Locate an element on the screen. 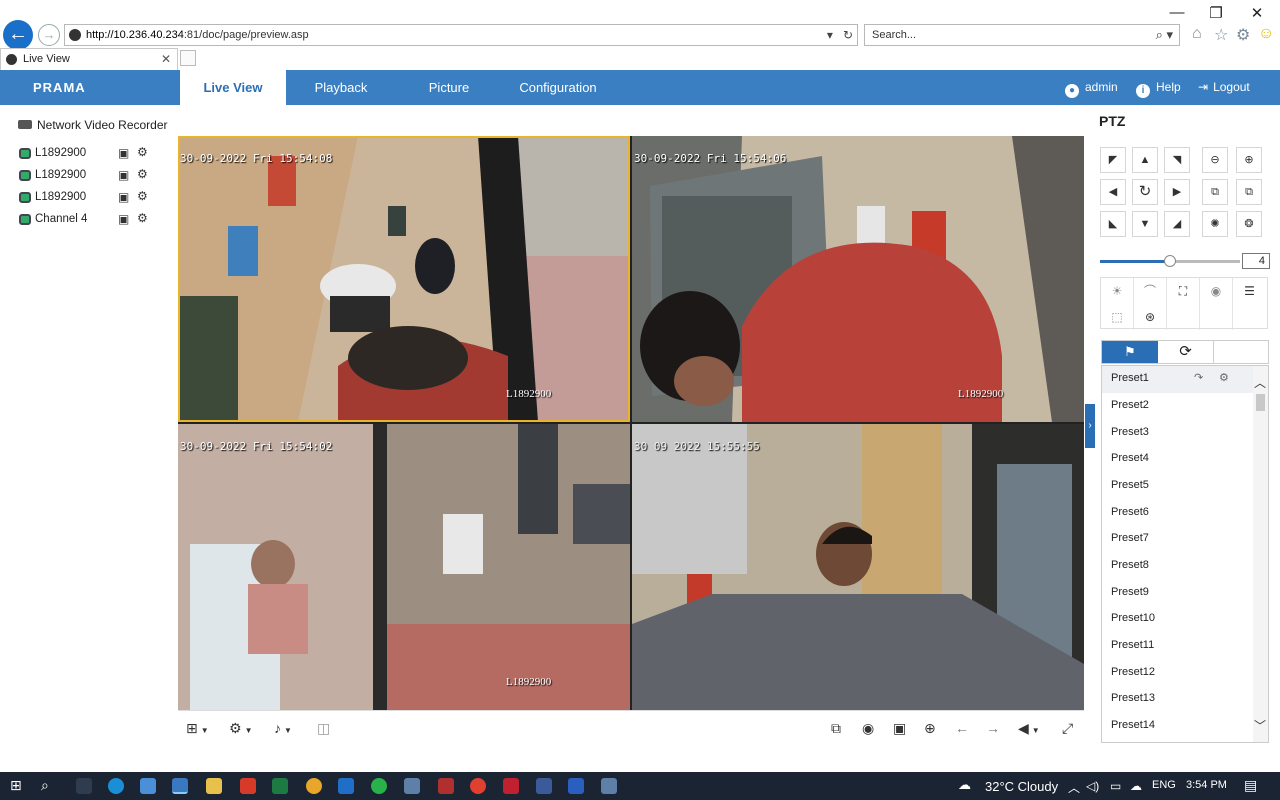 The height and width of the screenshot is (800, 1280). ptz-down-left-button: ◣ is located at coordinates (1113, 224).